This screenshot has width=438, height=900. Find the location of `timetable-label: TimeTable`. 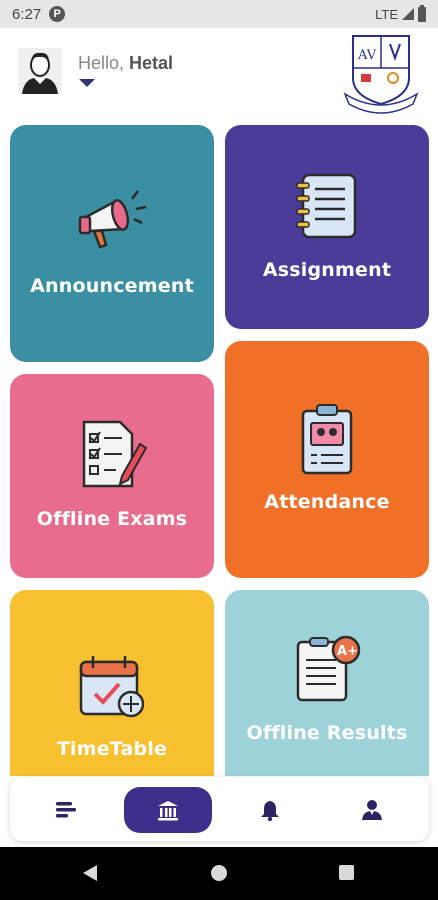

timetable-label: TimeTable is located at coordinates (112, 749).